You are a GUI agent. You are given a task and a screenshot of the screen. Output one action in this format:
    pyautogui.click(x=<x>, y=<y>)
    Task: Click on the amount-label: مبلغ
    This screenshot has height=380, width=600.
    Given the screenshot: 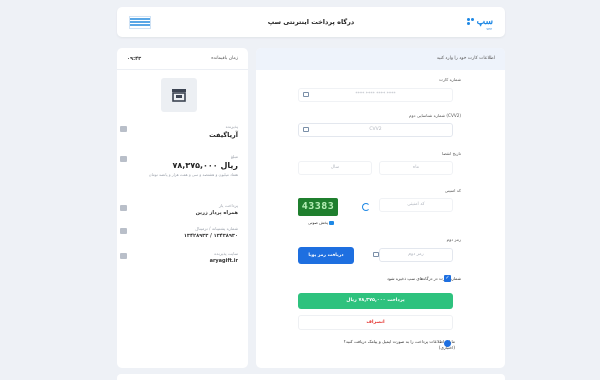 What is the action you would take?
    pyautogui.click(x=234, y=156)
    